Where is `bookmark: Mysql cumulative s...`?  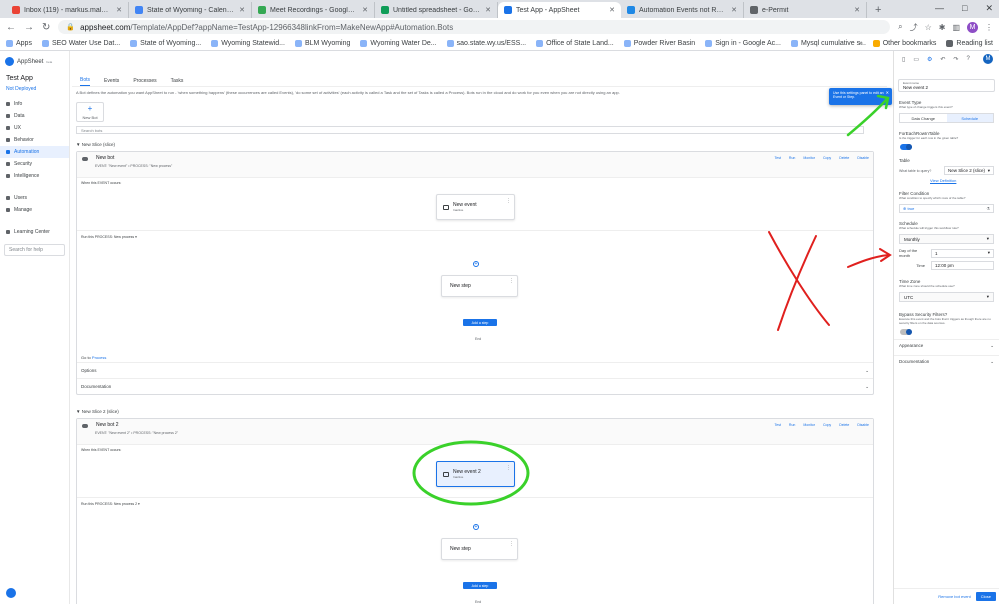 bookmark: Mysql cumulative s... is located at coordinates (828, 43).